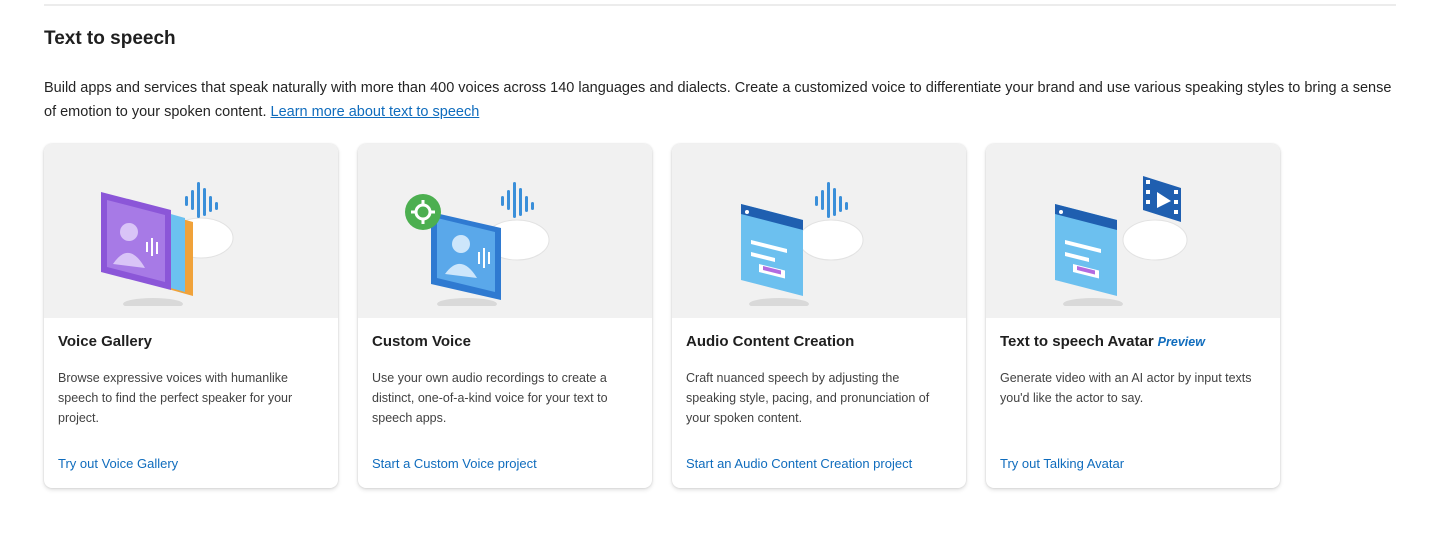 This screenshot has height=555, width=1440. Describe the element at coordinates (819, 231) in the screenshot. I see `audio-content-creation-illustration` at that location.